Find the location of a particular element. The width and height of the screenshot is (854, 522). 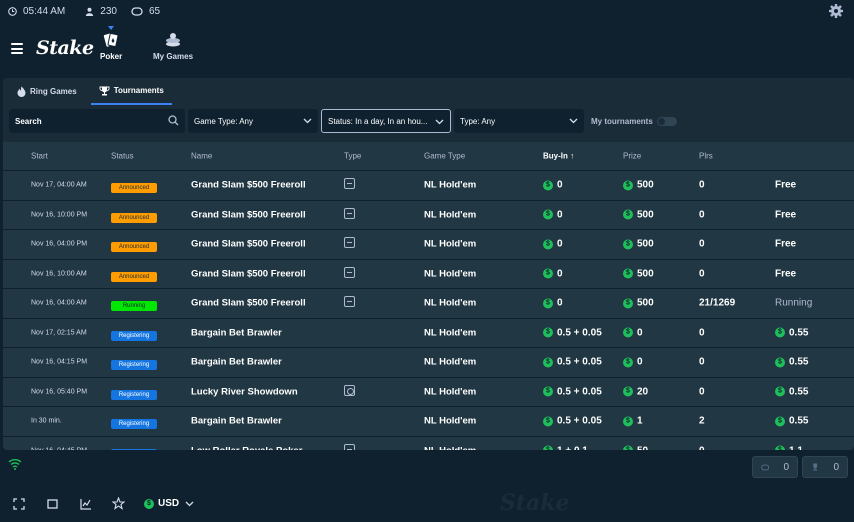

row-buy-in: $0.5 + 0.05 is located at coordinates (572, 391).